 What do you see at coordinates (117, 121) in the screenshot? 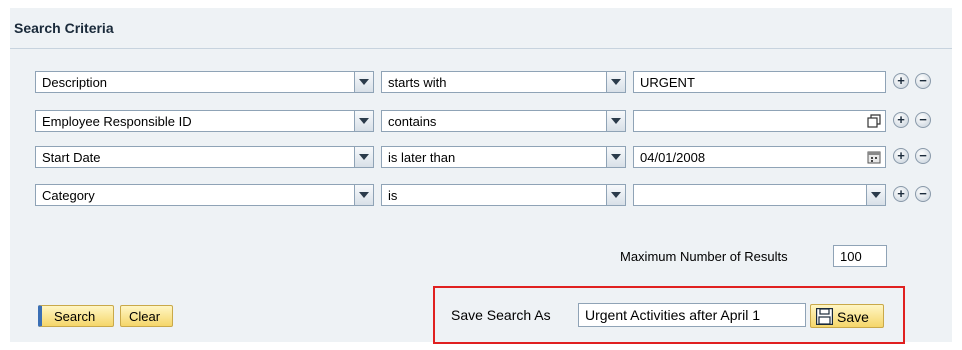
I see `field-dropdown-value: Employee Responsible ID` at bounding box center [117, 121].